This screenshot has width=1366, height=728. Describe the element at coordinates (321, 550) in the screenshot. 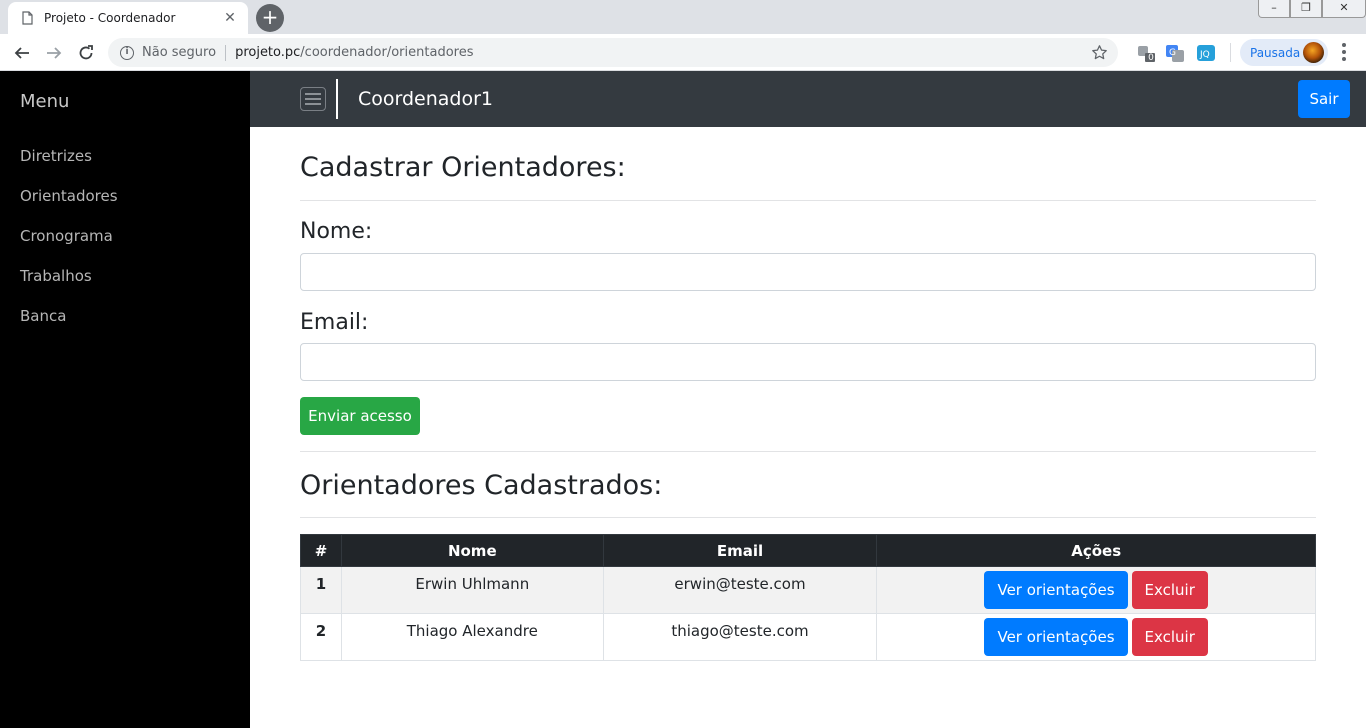

I see `column-header-index: #` at that location.